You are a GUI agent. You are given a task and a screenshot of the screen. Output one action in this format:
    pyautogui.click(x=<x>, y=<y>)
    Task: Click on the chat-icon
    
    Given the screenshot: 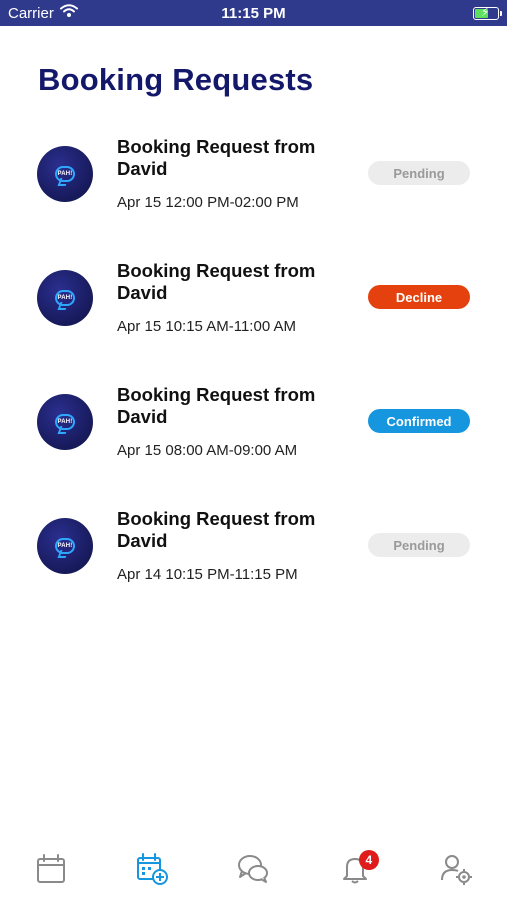 What is the action you would take?
    pyautogui.click(x=253, y=869)
    